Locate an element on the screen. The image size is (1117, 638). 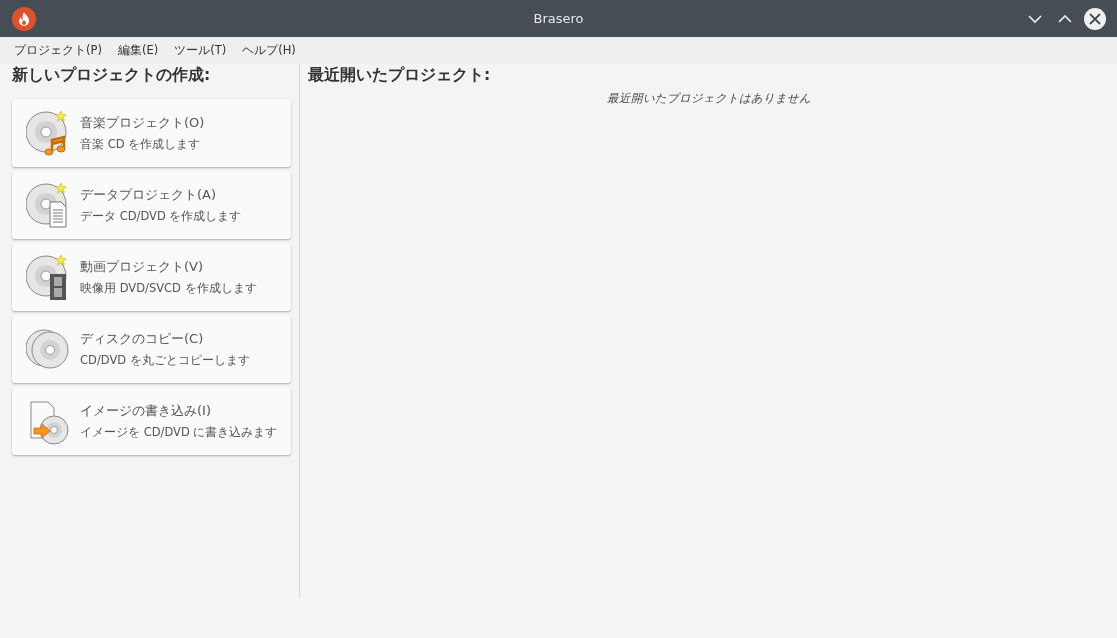
menu-item: ヘルプ(H) is located at coordinates (269, 50).